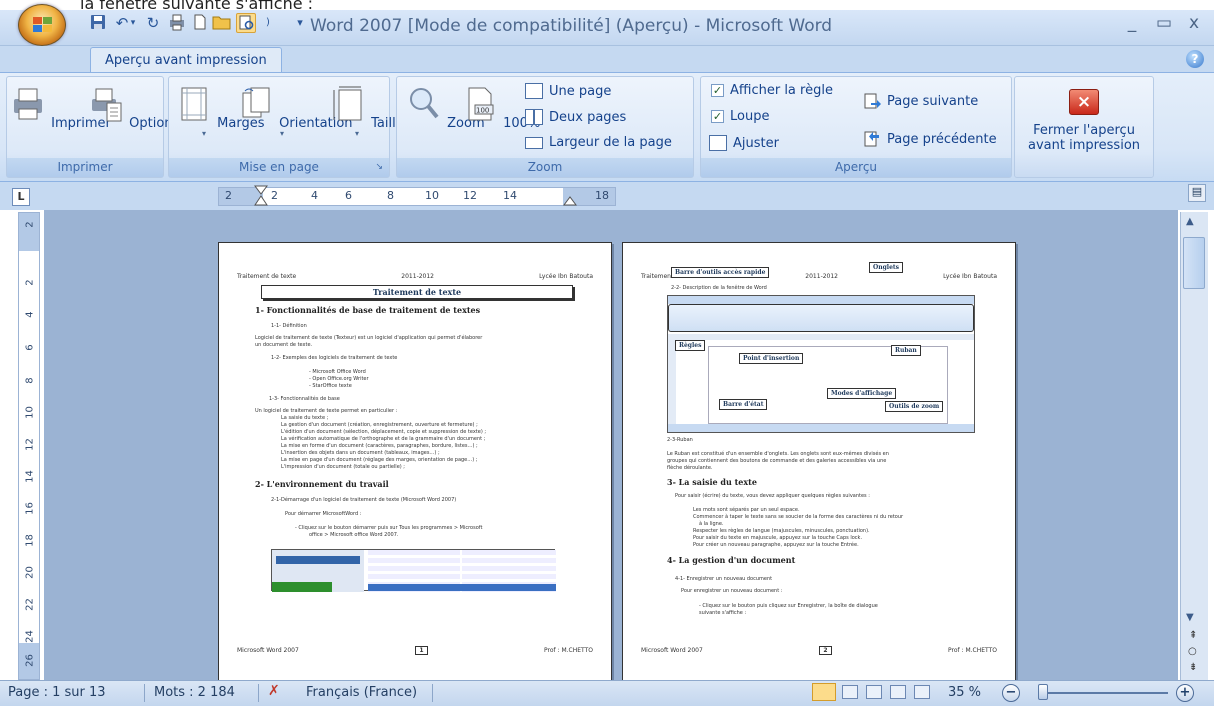 This screenshot has height=706, width=1214. Describe the element at coordinates (274, 691) in the screenshot. I see `proofing-error-icon: ✗` at that location.